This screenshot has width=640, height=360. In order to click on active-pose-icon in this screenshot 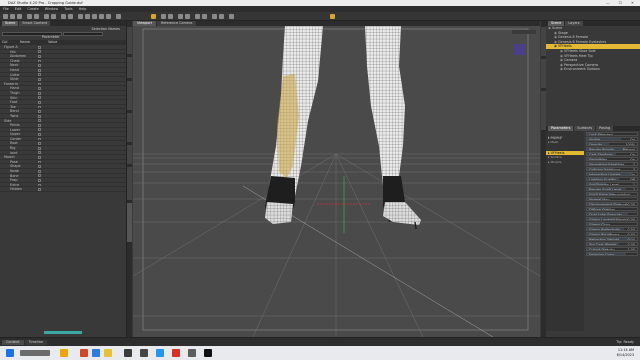, I will do `click(153, 16)`.